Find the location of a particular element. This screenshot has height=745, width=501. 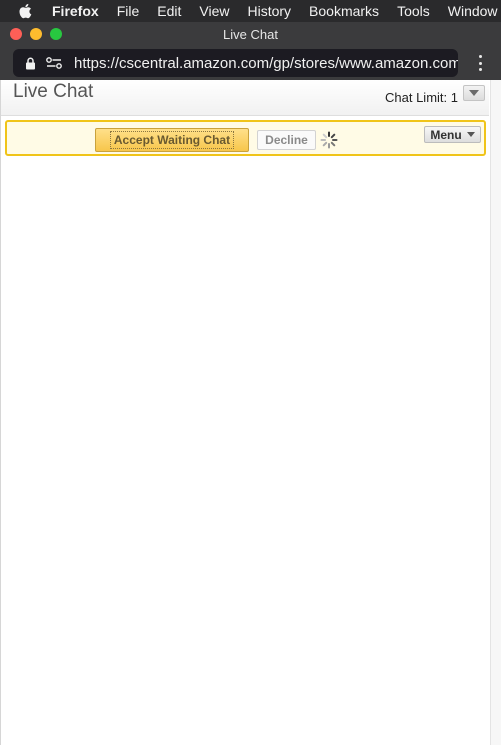

live-chat-header: Live Chat Chat Limit: 1 is located at coordinates (245, 98).